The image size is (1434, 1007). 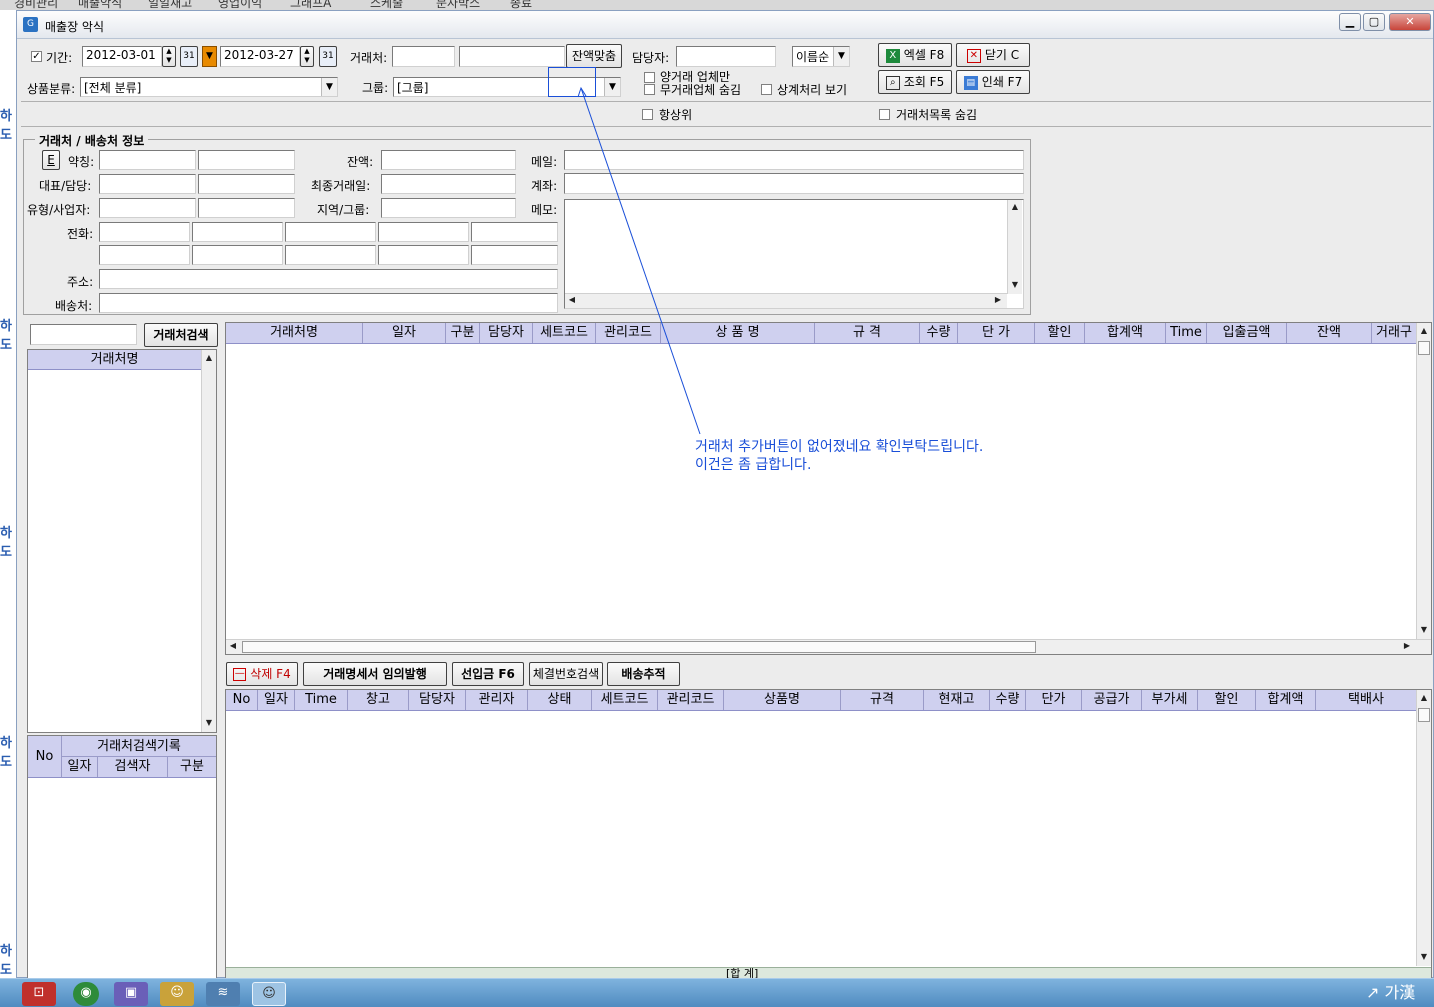 What do you see at coordinates (39, 994) in the screenshot?
I see `app-icon-red: ⊡` at bounding box center [39, 994].